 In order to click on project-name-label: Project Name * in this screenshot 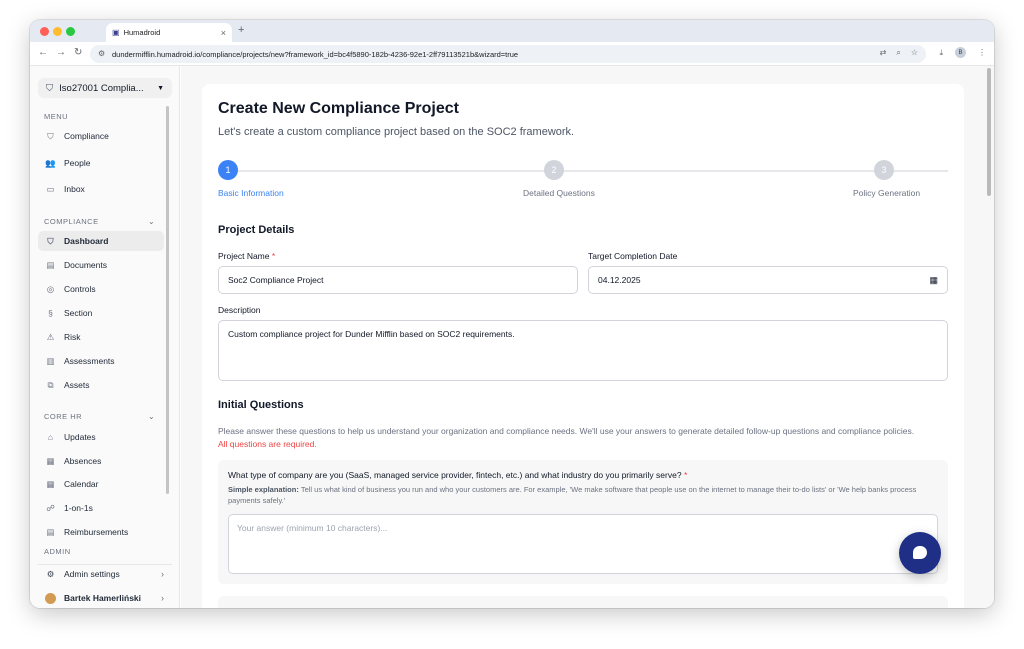, I will do `click(246, 256)`.